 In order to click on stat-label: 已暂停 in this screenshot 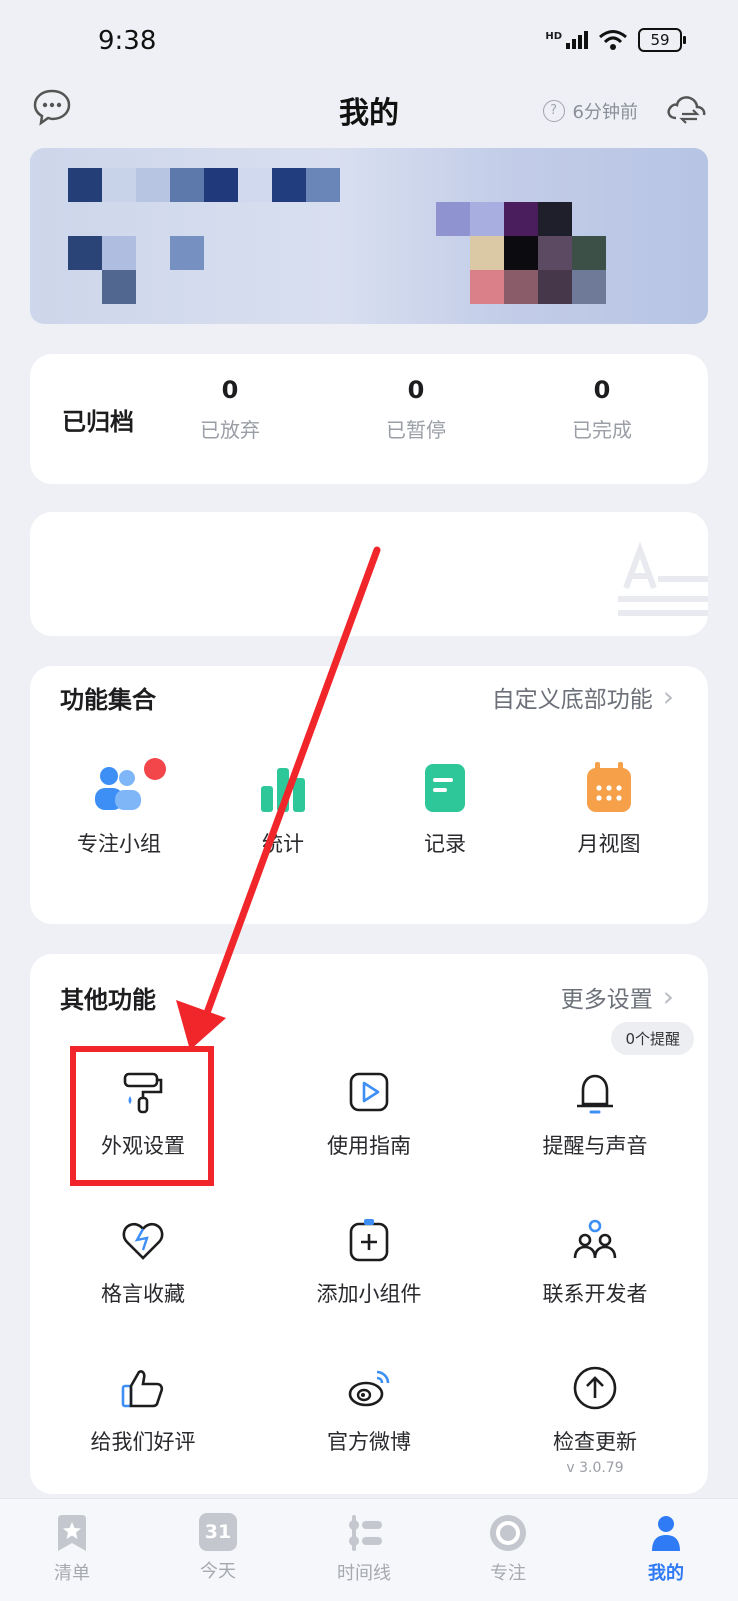, I will do `click(416, 430)`.